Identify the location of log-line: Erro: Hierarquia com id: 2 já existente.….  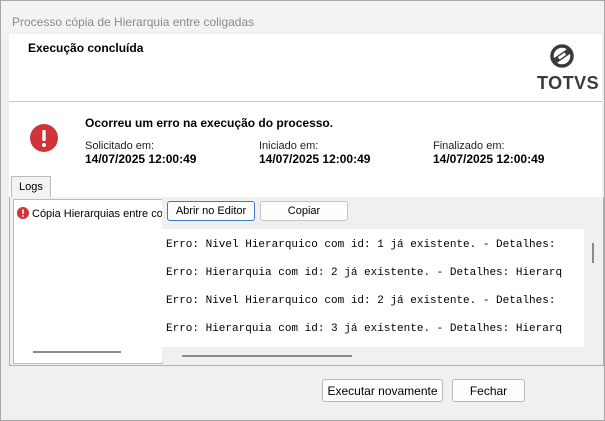
(364, 273).